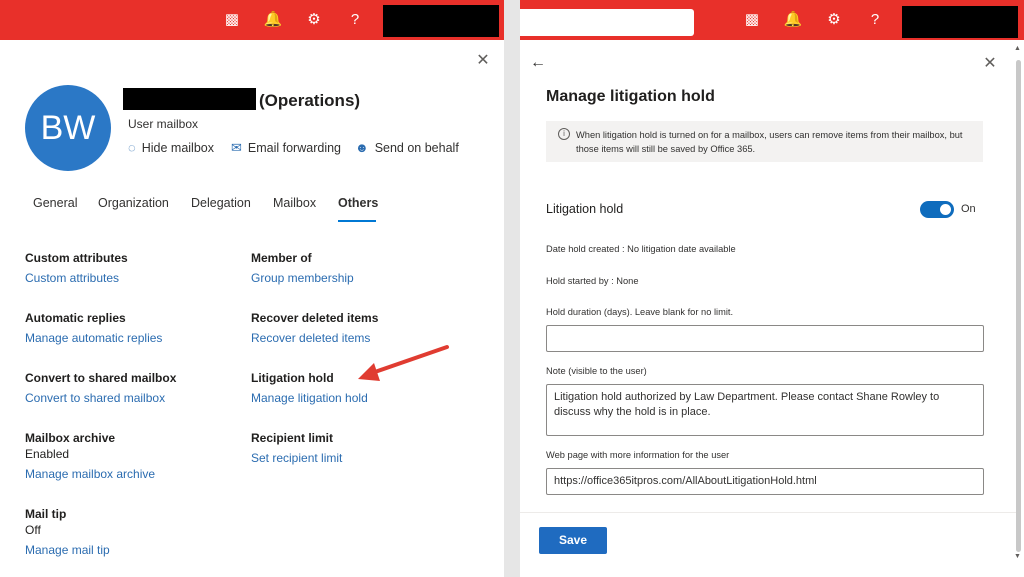 This screenshot has height=577, width=1024. I want to click on member-of-title: Member of, so click(281, 258).